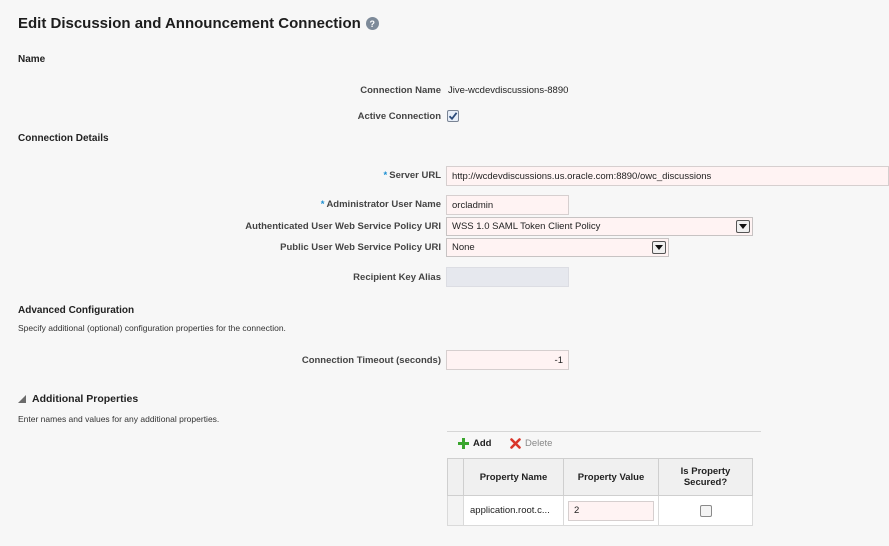  I want to click on add-button: Add, so click(474, 443).